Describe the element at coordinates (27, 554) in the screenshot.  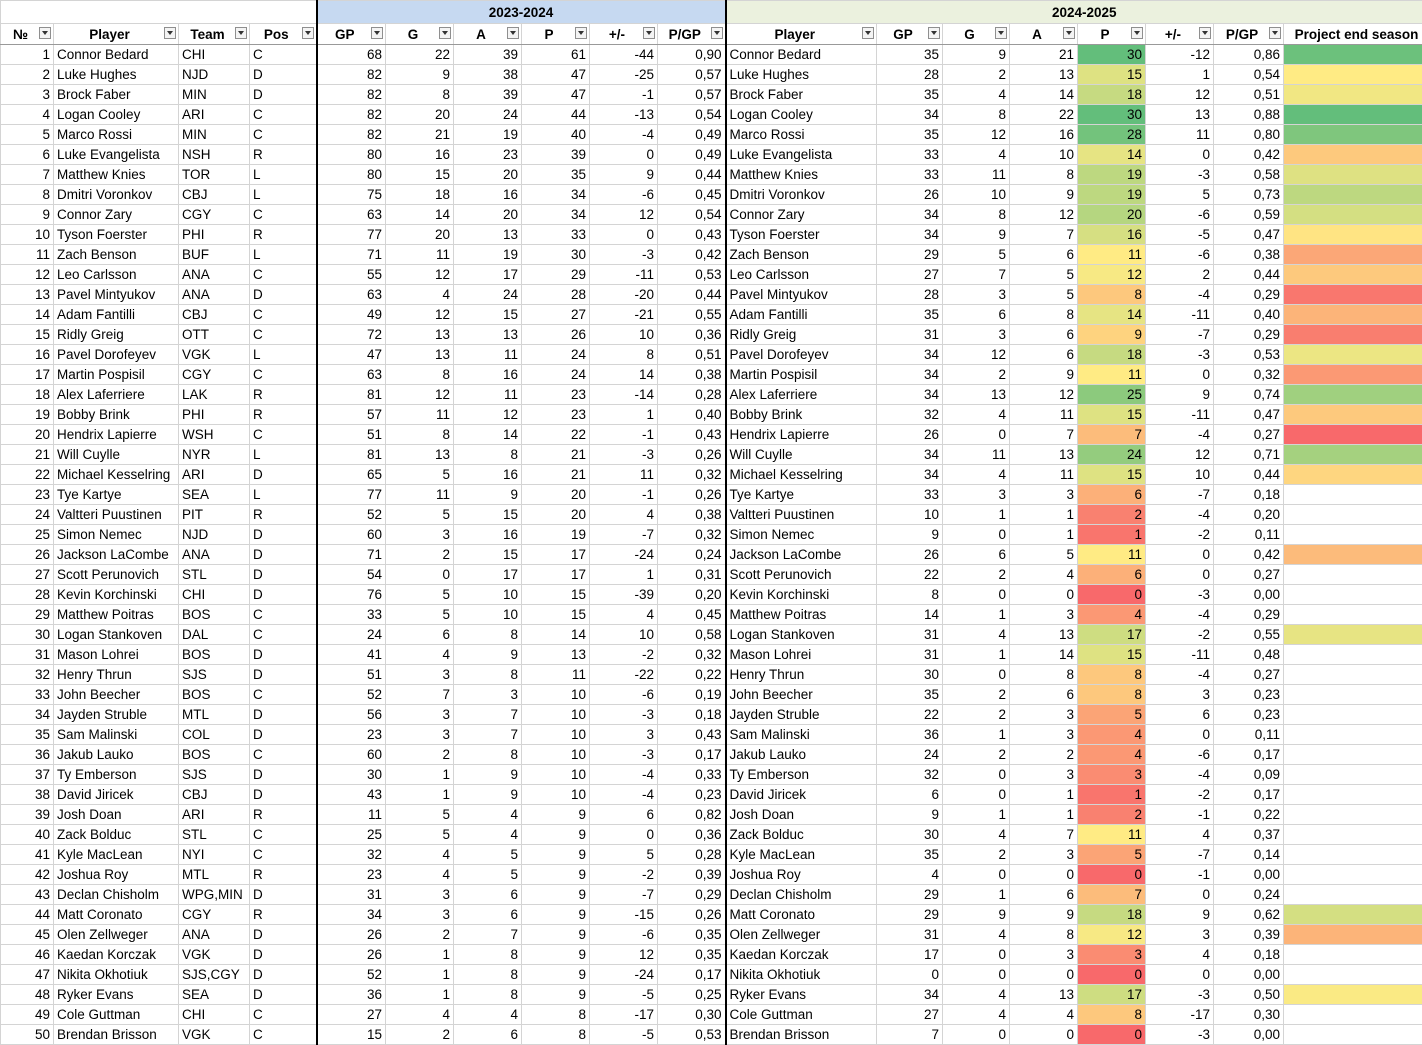
I see `cell-number: 26` at that location.